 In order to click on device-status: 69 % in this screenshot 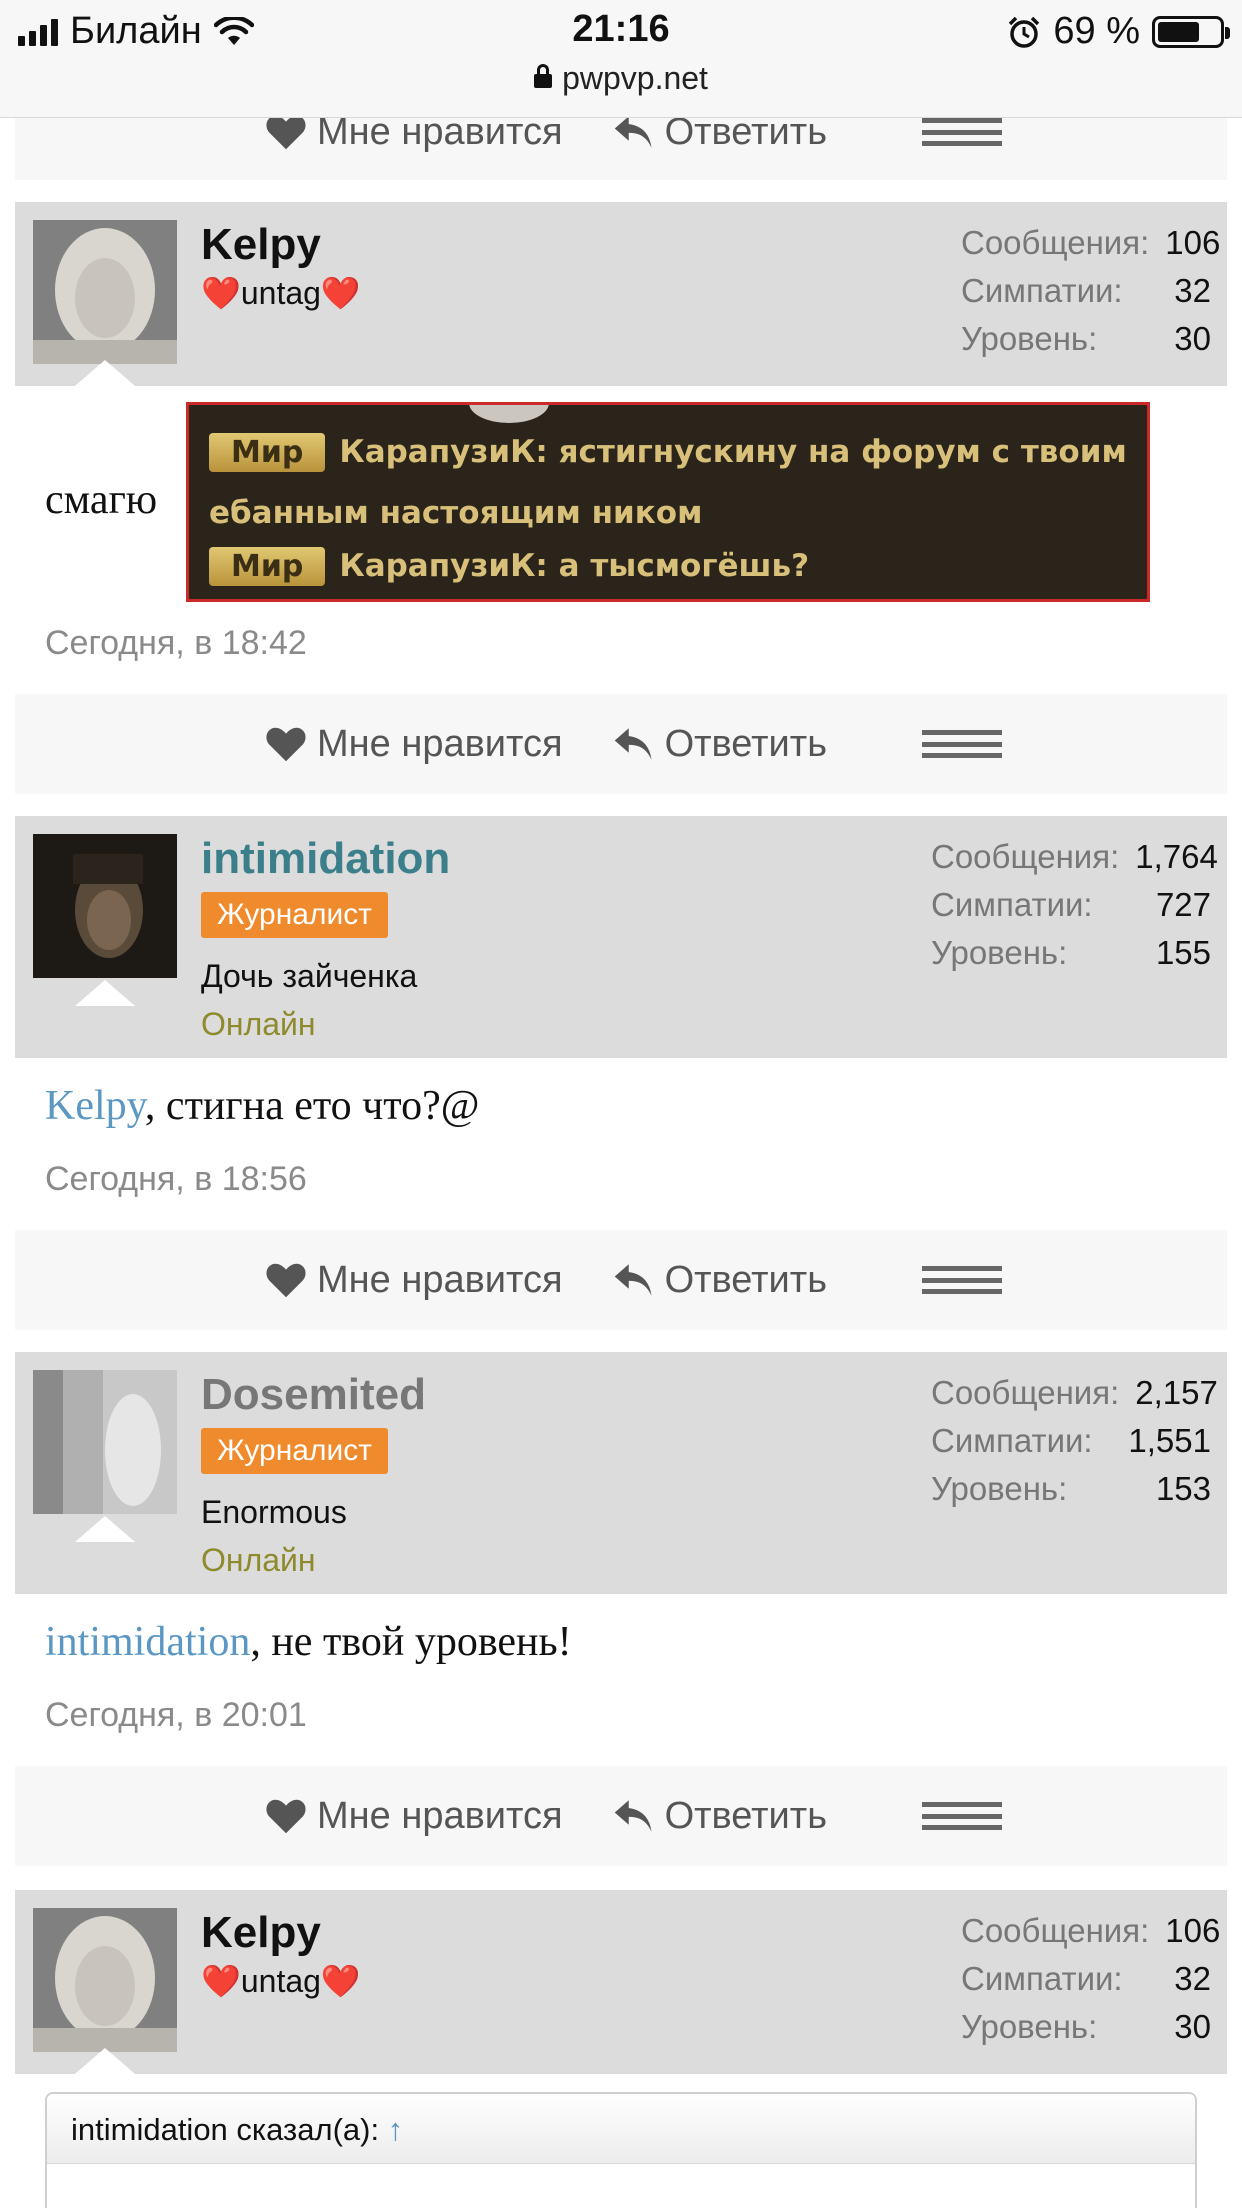, I will do `click(1118, 31)`.